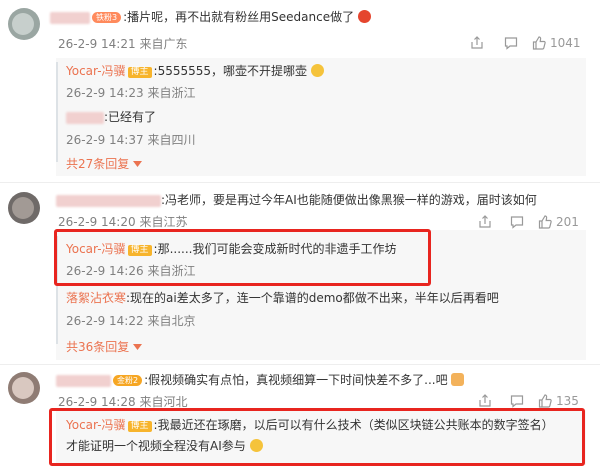 The height and width of the screenshot is (466, 600). What do you see at coordinates (98, 347) in the screenshot?
I see `more-replies-label: 共36条回复` at bounding box center [98, 347].